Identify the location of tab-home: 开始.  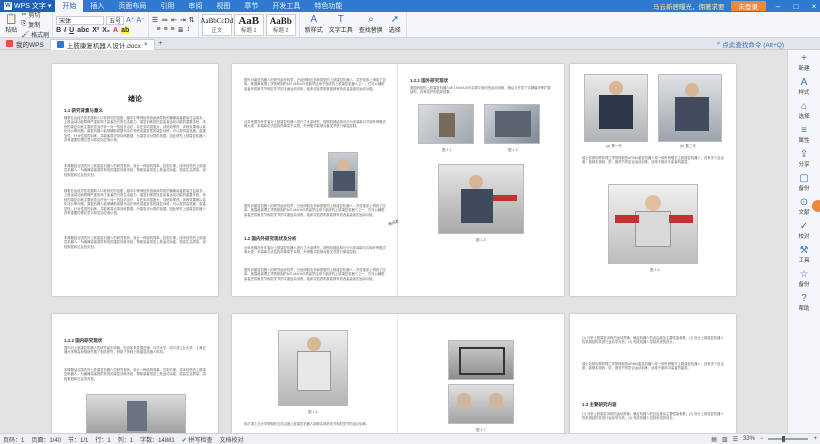
(69, 6).